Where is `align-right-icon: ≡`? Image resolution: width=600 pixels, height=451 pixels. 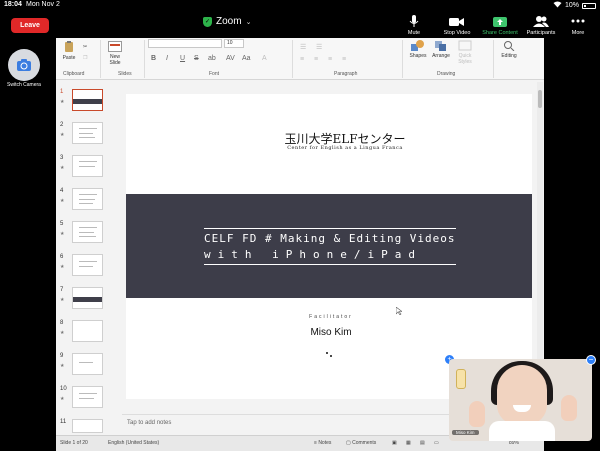 align-right-icon: ≡ is located at coordinates (330, 59).